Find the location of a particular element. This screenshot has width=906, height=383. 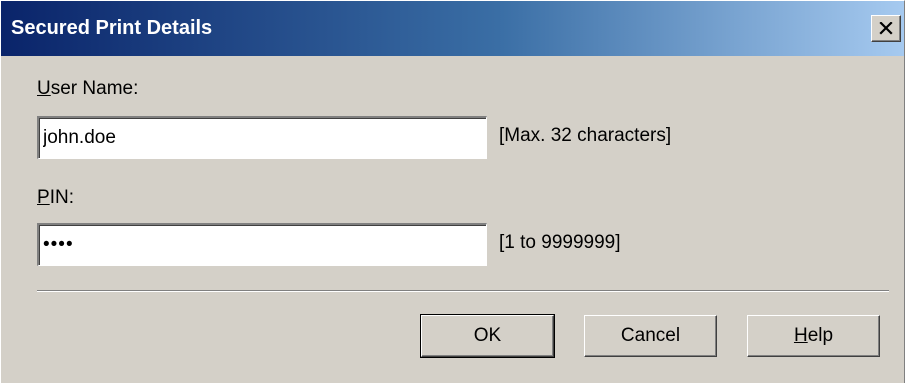

help-button-text: elp is located at coordinates (820, 335).